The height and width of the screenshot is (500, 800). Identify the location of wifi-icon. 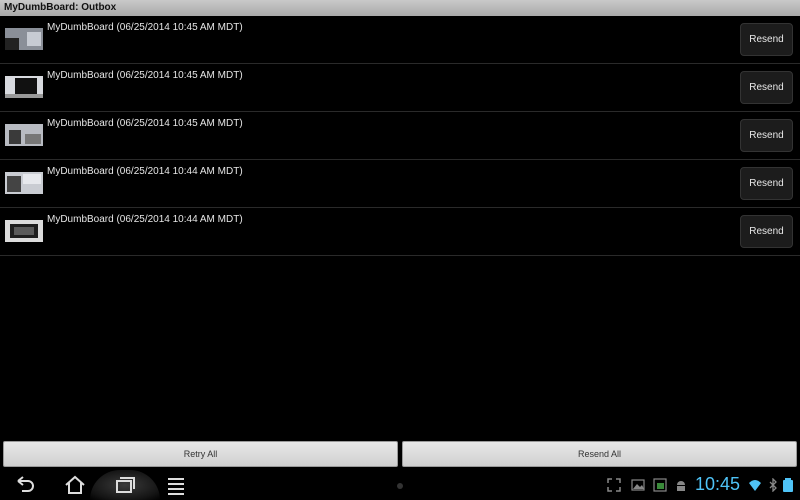
(755, 485).